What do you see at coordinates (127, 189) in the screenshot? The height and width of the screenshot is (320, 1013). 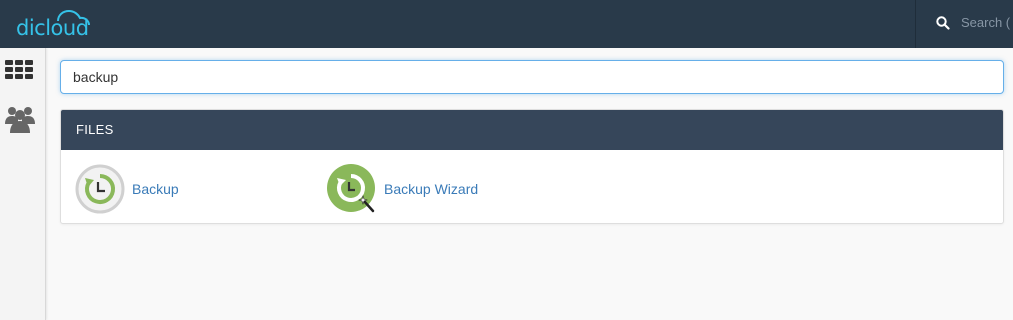 I see `backup-link: Backup` at bounding box center [127, 189].